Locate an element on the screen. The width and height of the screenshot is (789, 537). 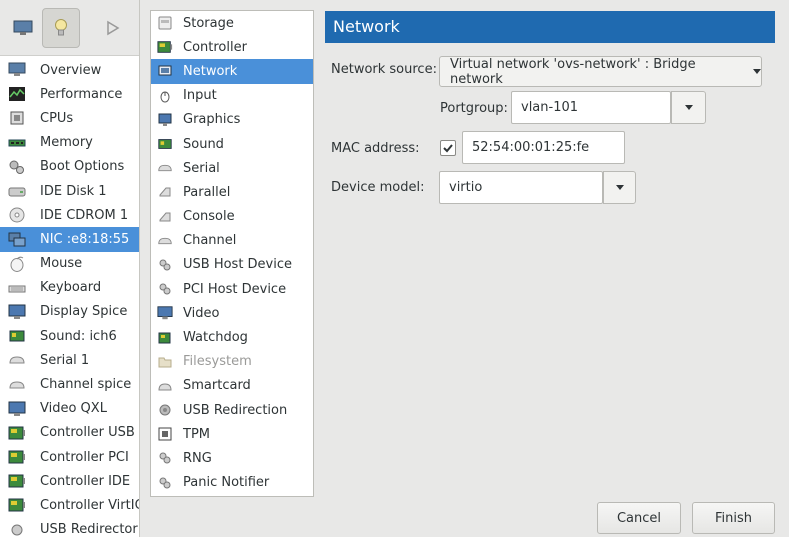
sidebar-item-memory: Memory is located at coordinates (69, 143).